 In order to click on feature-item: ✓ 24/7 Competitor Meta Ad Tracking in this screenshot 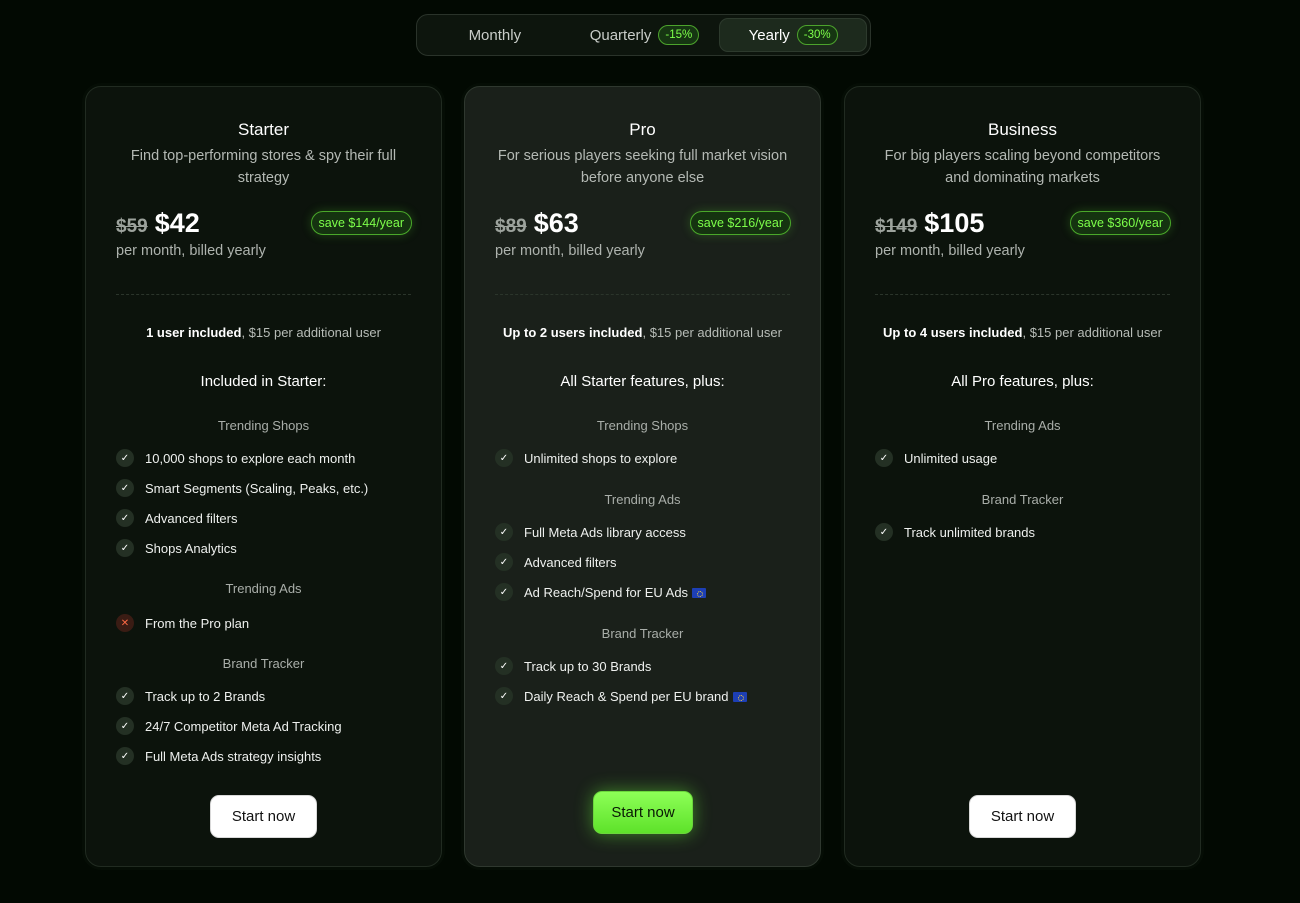, I will do `click(229, 726)`.